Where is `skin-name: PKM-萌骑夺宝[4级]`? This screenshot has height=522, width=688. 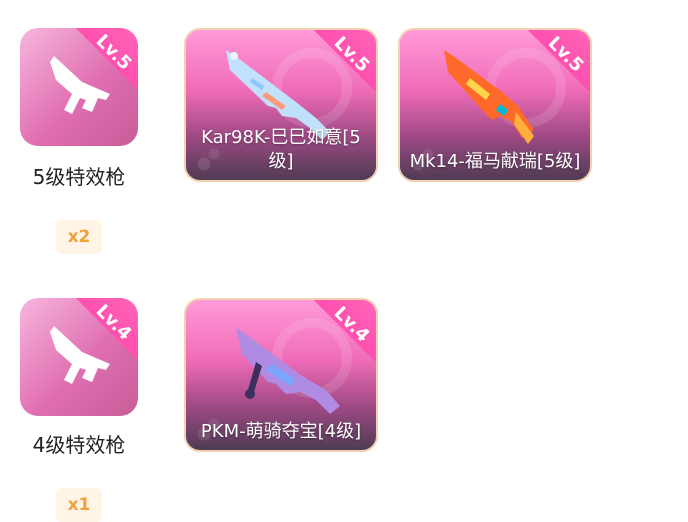
skin-name: PKM-萌骑夺宝[4级] is located at coordinates (281, 431).